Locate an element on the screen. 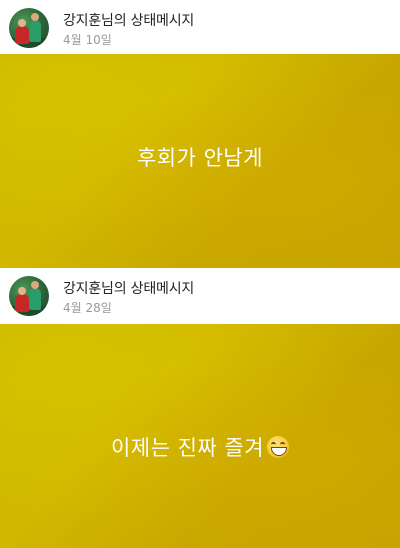 The height and width of the screenshot is (548, 400). grinning-face-emoji-icon is located at coordinates (278, 447).